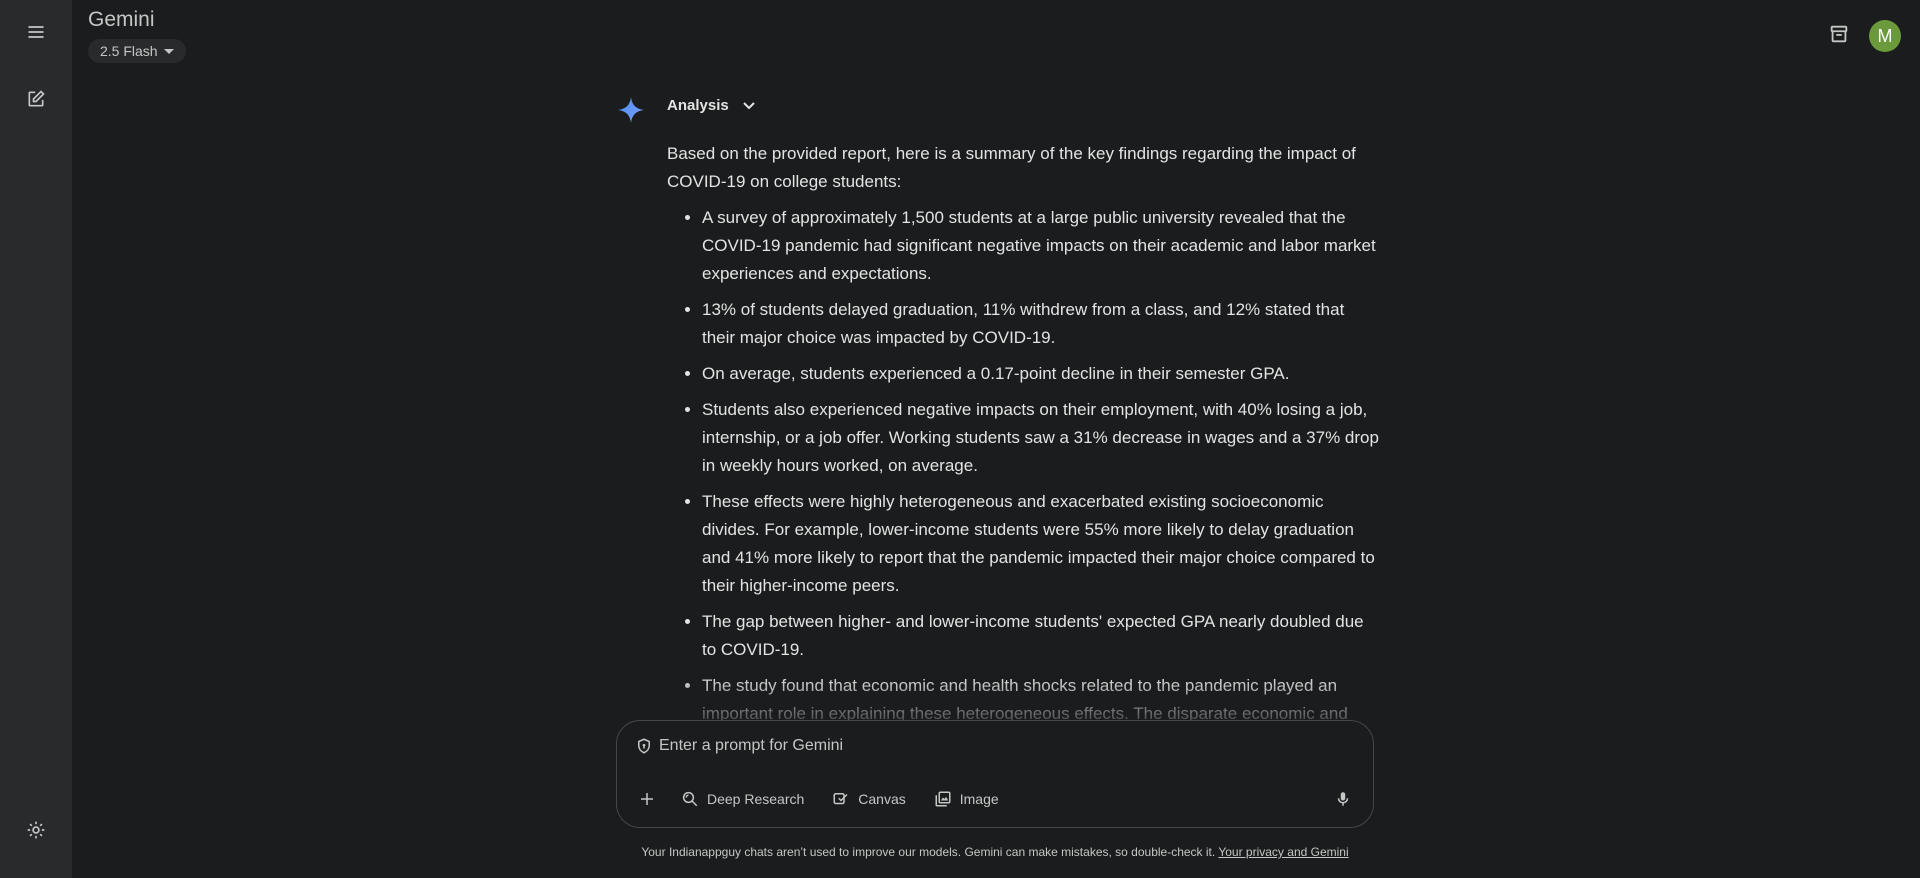  Describe the element at coordinates (989, 746) in the screenshot. I see `prompt-input` at that location.